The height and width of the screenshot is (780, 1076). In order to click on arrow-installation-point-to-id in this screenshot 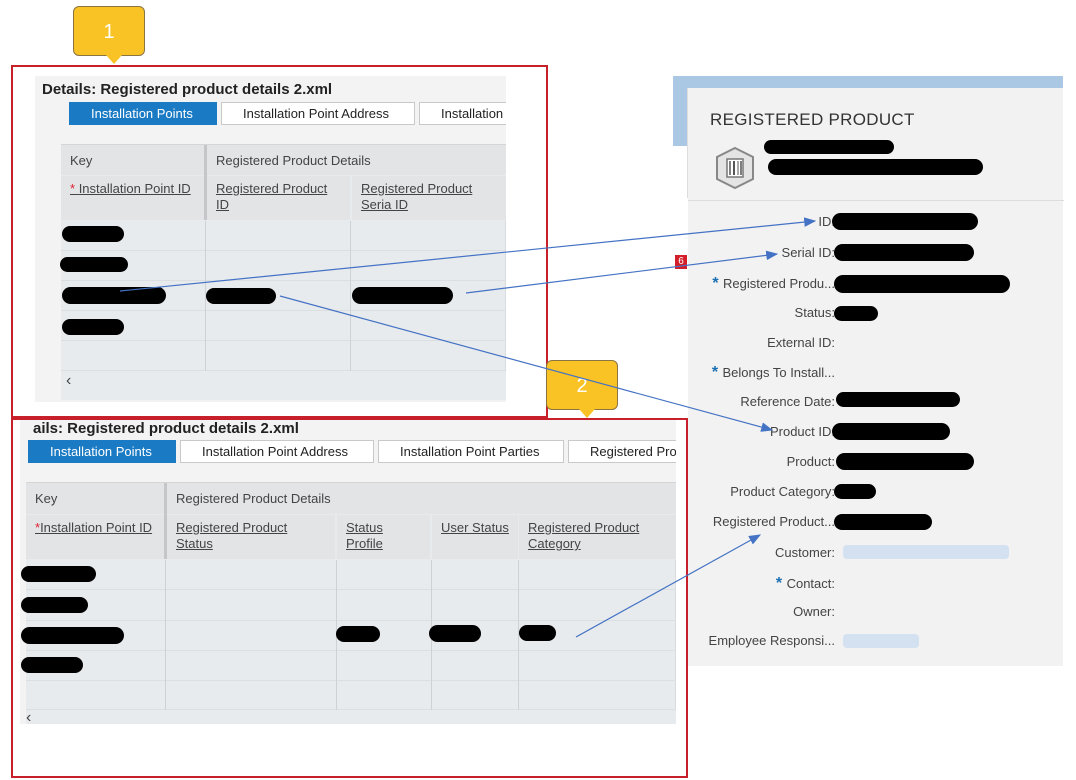, I will do `click(468, 254)`.